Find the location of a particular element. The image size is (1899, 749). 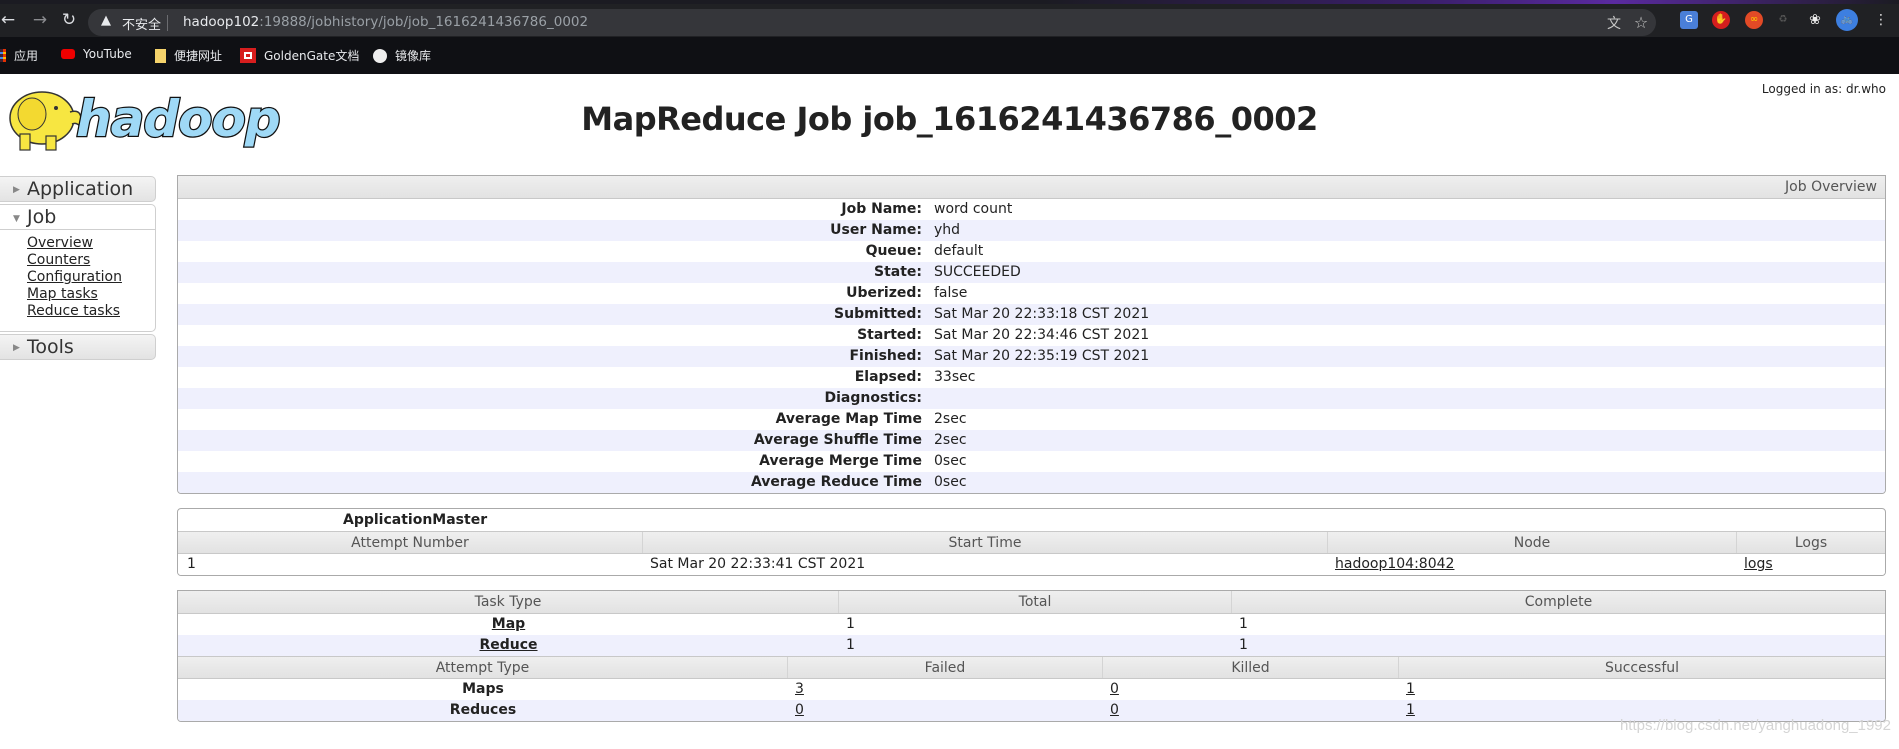

recycle-extension-icon: ♻ is located at coordinates (1783, 20).